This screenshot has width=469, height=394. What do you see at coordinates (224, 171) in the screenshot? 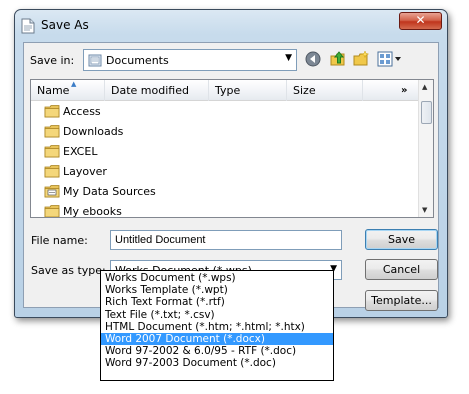
I see `file-list-item: Layover` at bounding box center [224, 171].